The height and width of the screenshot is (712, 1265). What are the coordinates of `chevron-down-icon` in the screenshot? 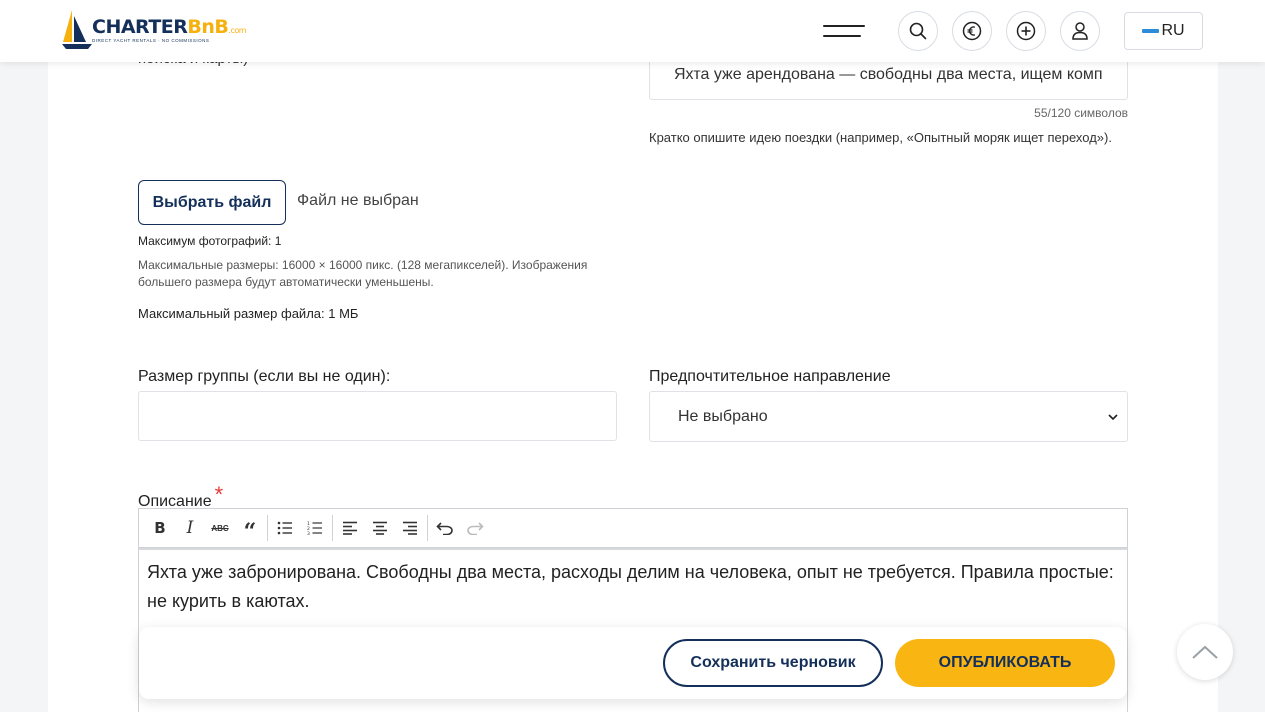 It's located at (1113, 417).